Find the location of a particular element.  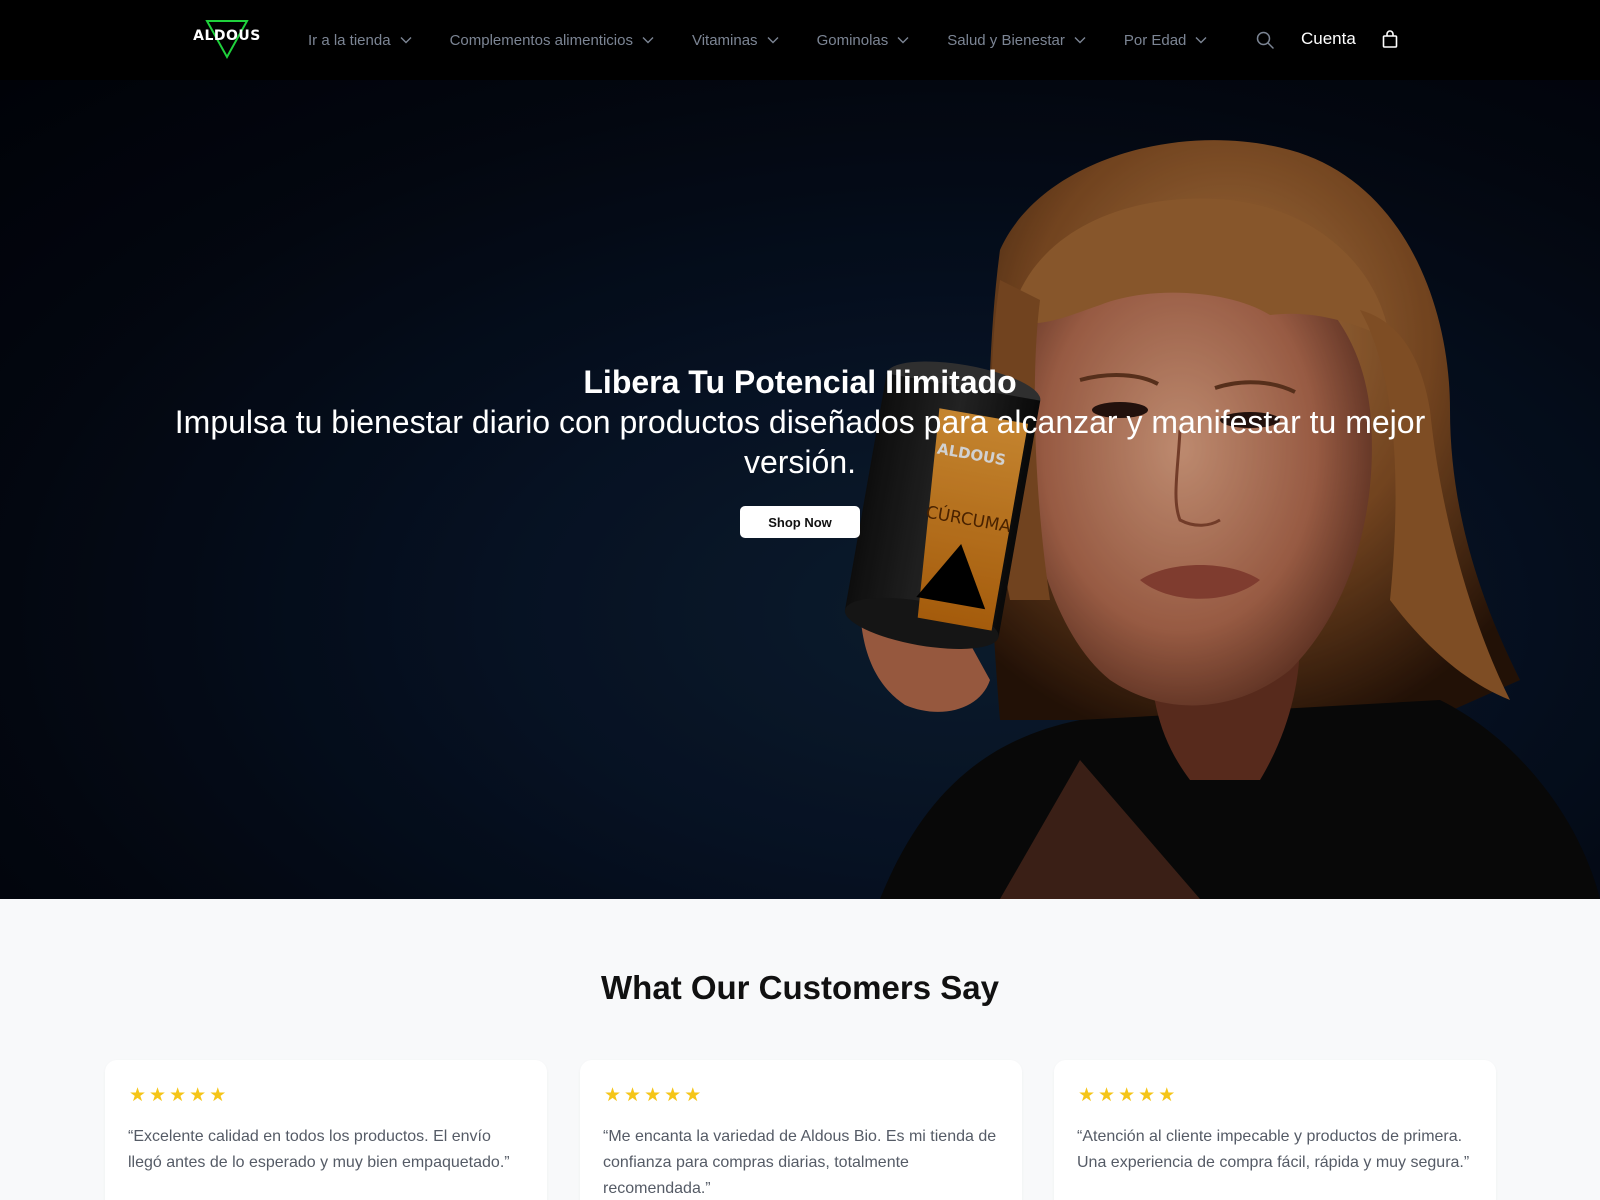

shopping-bag-icon is located at coordinates (1390, 39).